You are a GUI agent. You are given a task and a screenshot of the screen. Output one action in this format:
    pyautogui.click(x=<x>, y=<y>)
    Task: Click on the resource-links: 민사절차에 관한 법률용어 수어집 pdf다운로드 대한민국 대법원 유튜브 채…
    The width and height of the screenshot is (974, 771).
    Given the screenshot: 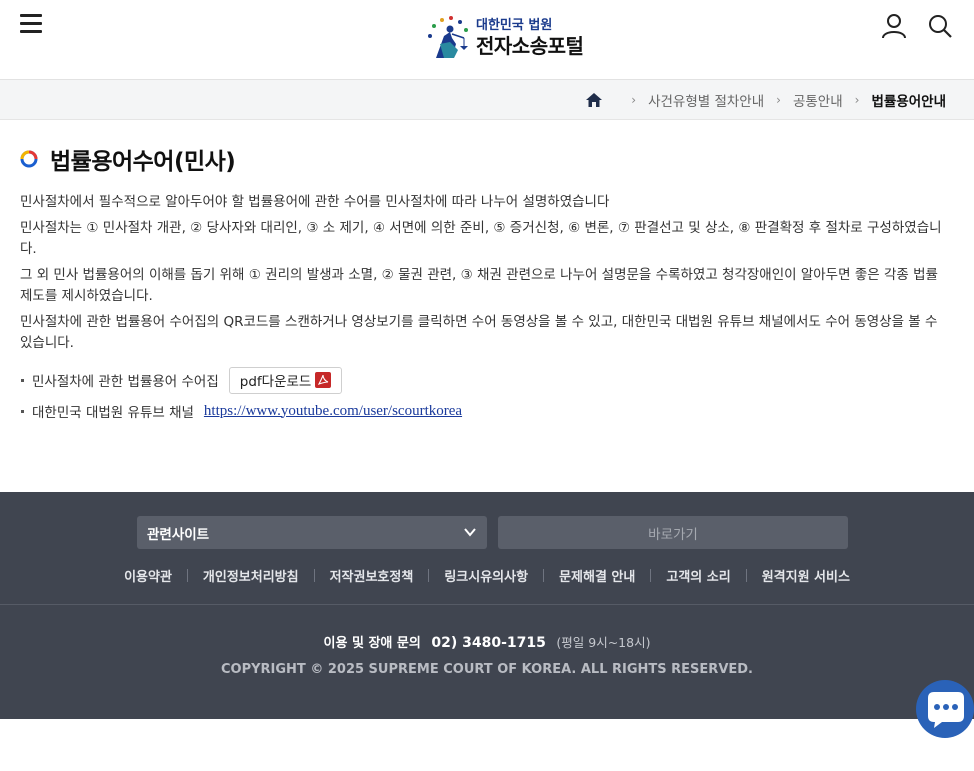 What is the action you would take?
    pyautogui.click(x=487, y=395)
    